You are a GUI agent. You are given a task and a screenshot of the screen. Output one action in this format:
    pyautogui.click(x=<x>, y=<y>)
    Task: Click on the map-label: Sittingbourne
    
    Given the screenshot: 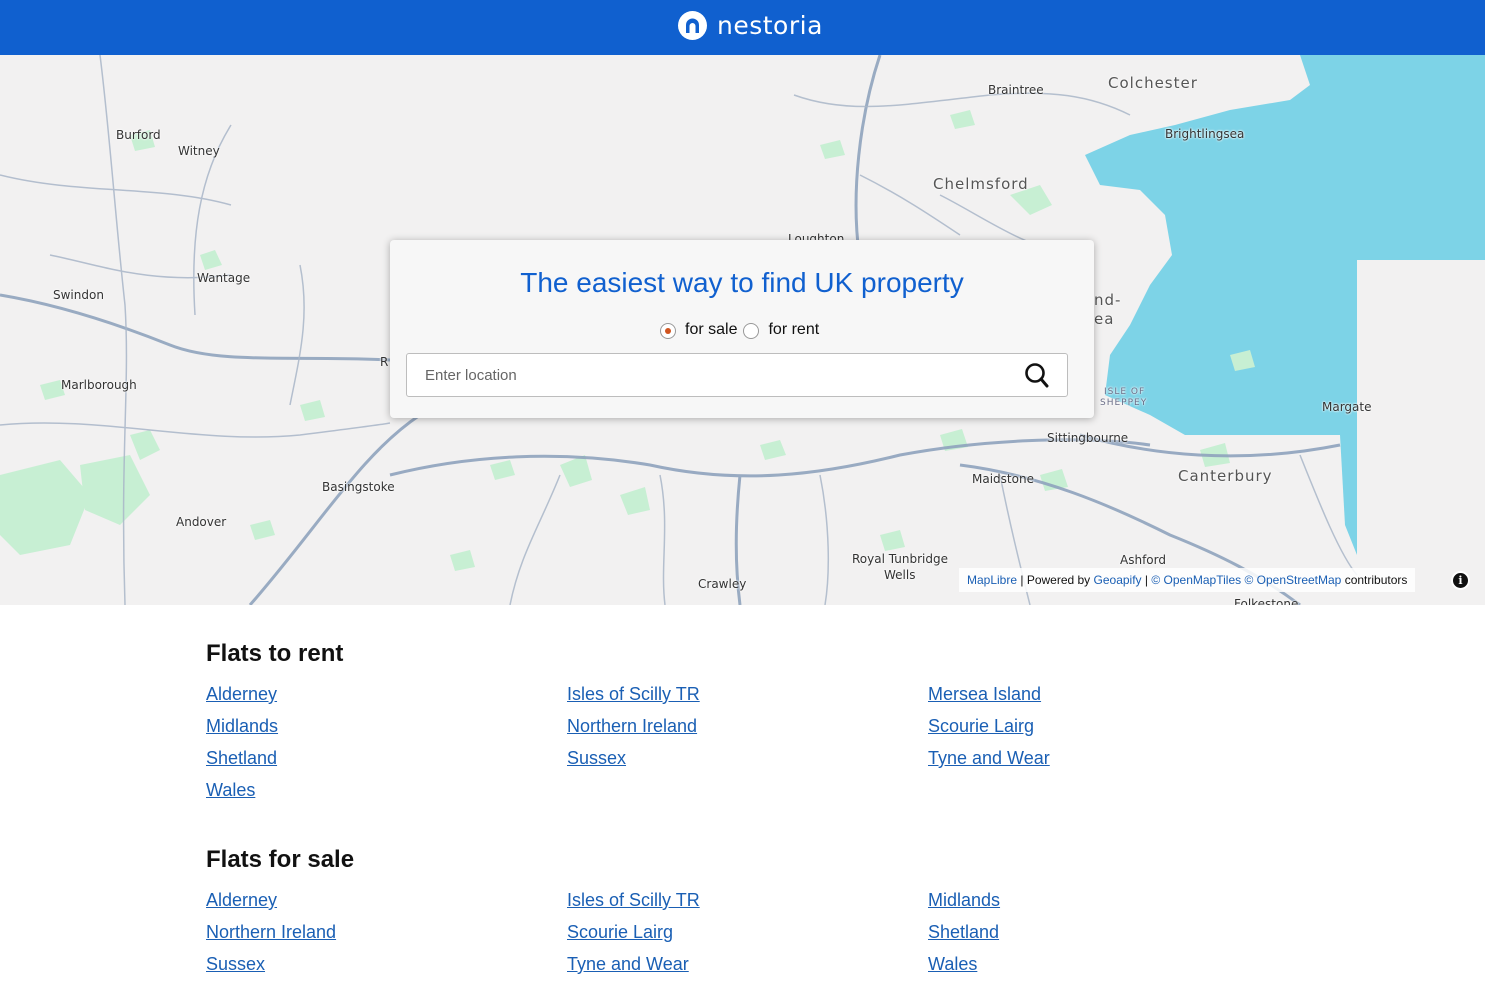 What is the action you would take?
    pyautogui.click(x=1088, y=438)
    